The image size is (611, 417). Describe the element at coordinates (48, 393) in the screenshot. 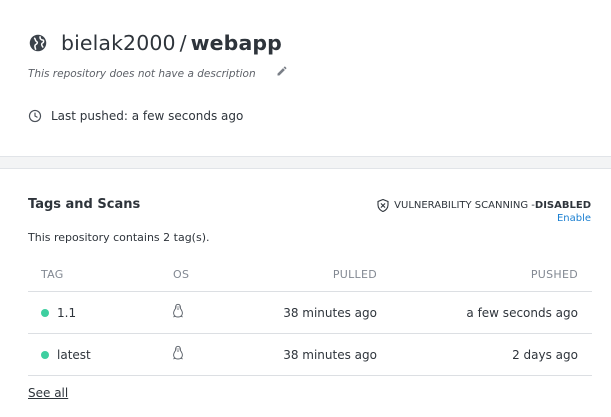

I see `see-all-link: See all` at that location.